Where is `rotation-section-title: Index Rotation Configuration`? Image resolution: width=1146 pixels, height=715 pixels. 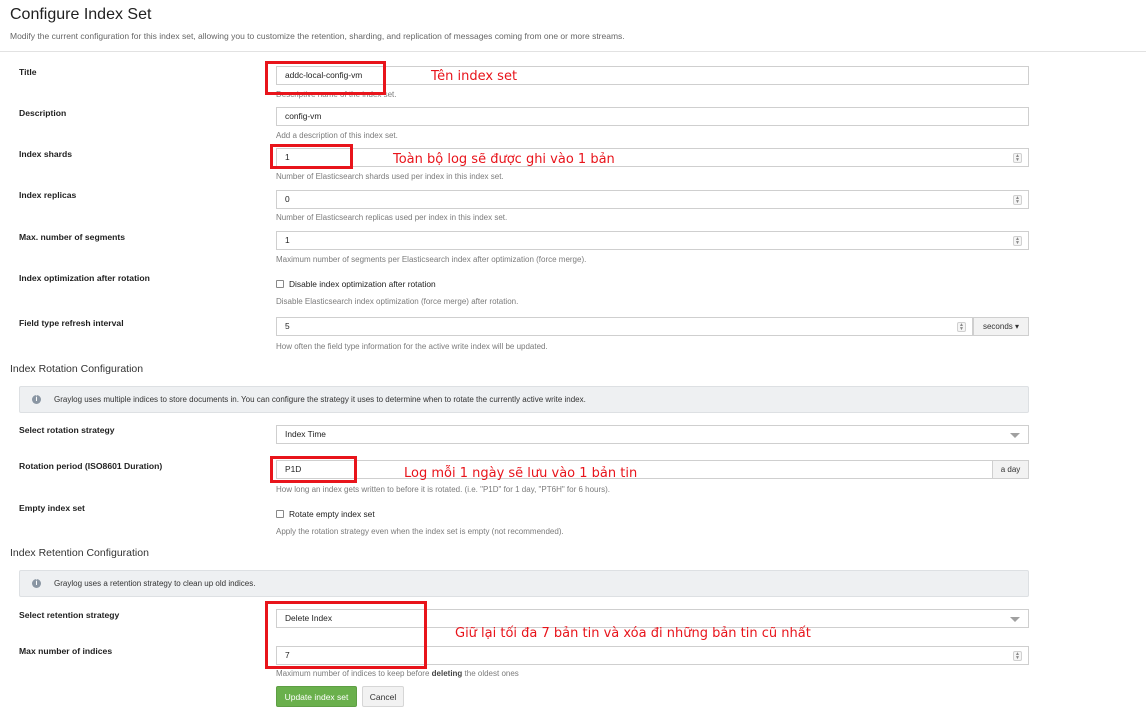
rotation-section-title: Index Rotation Configuration is located at coordinates (77, 369).